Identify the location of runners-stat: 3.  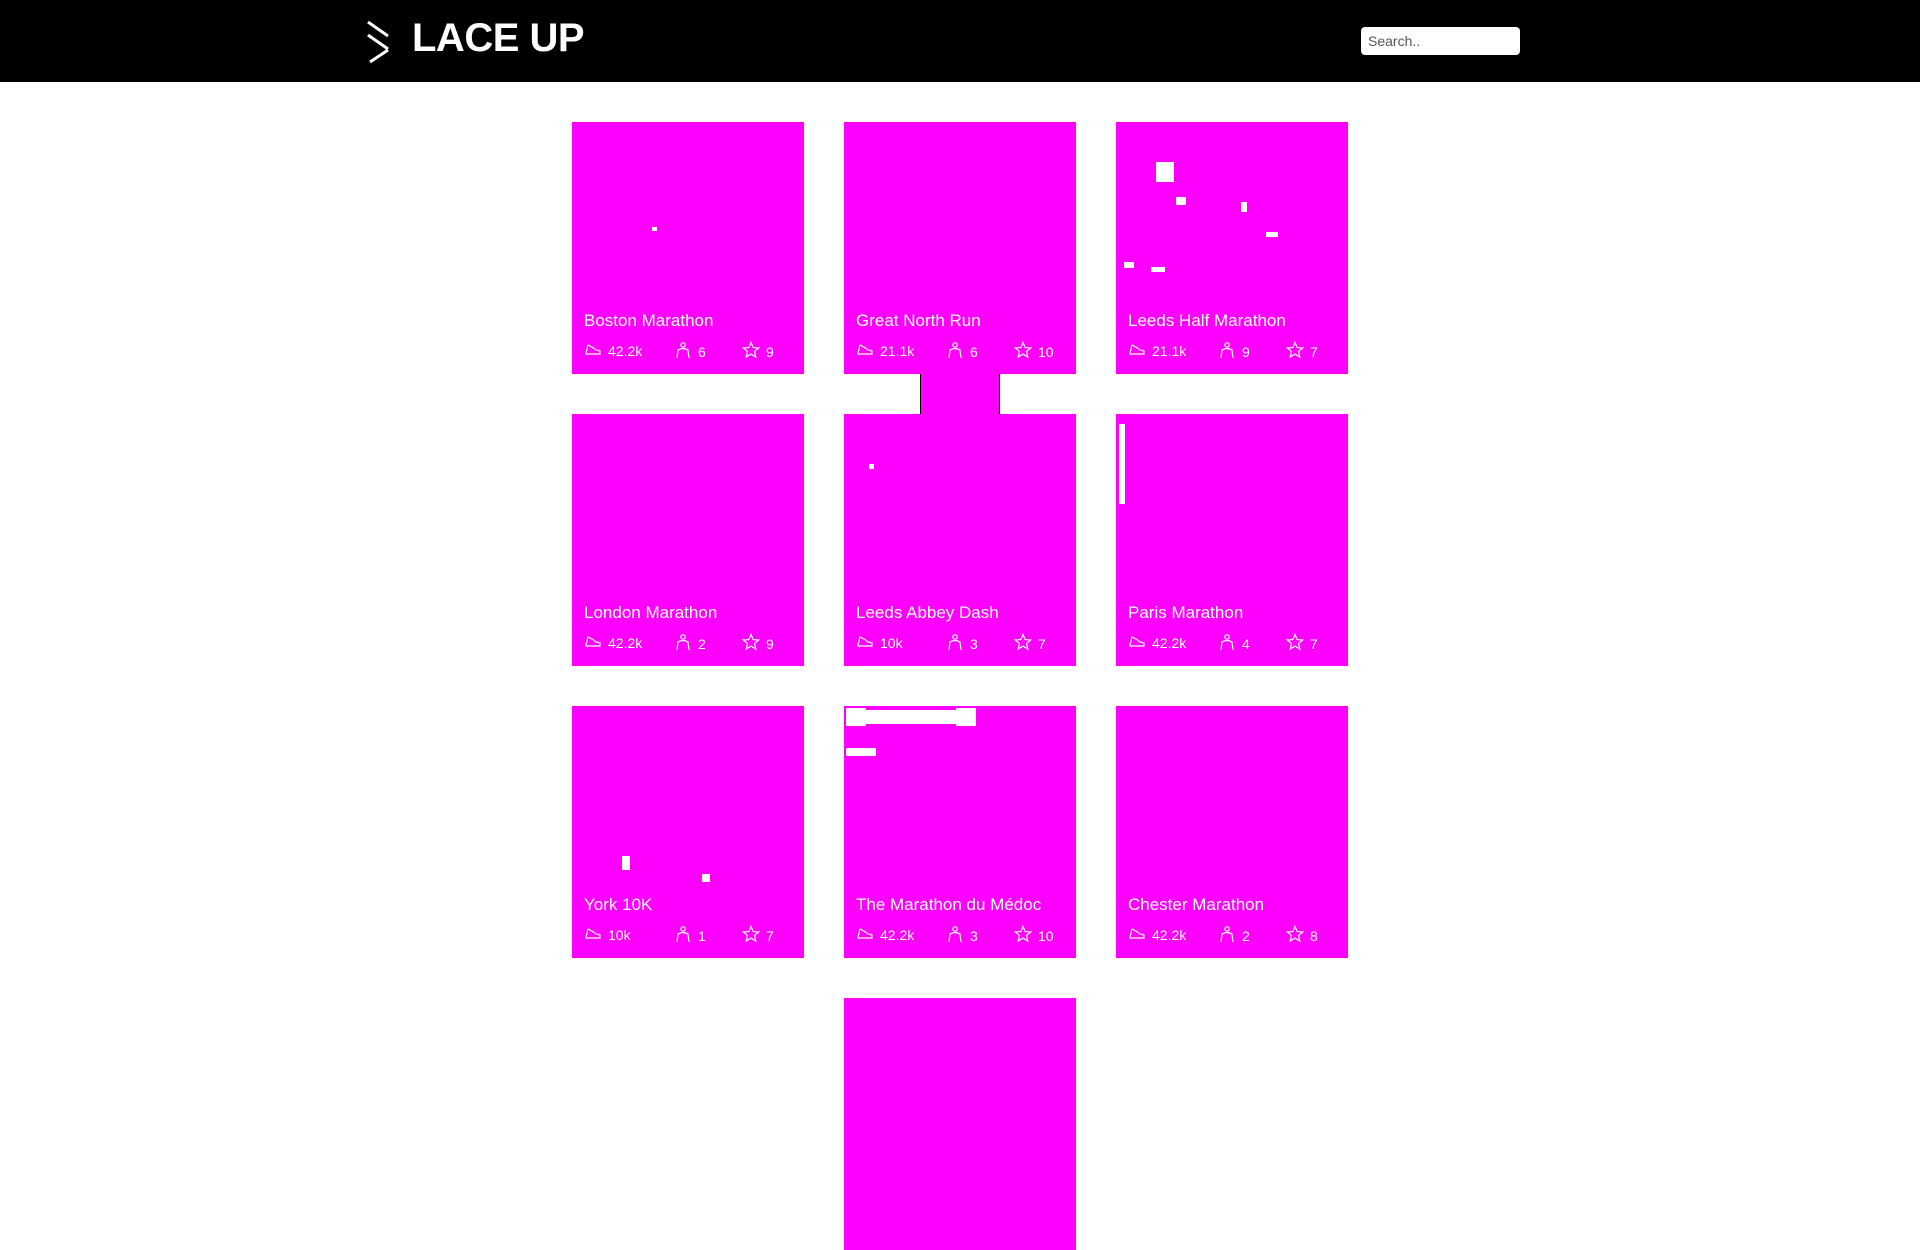
(962, 643).